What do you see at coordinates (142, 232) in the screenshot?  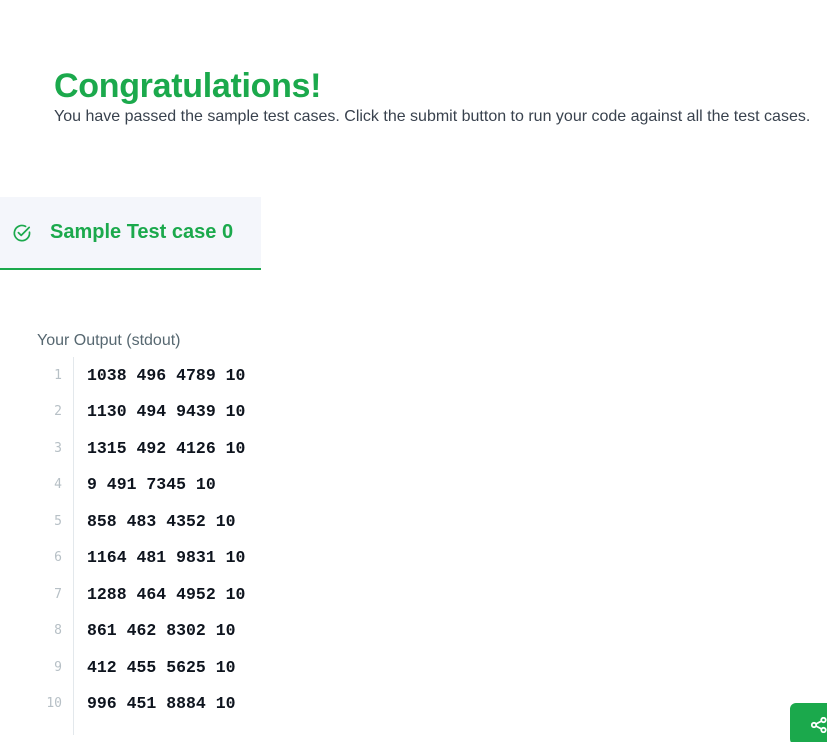 I see `tab-label: Sample Test case 0` at bounding box center [142, 232].